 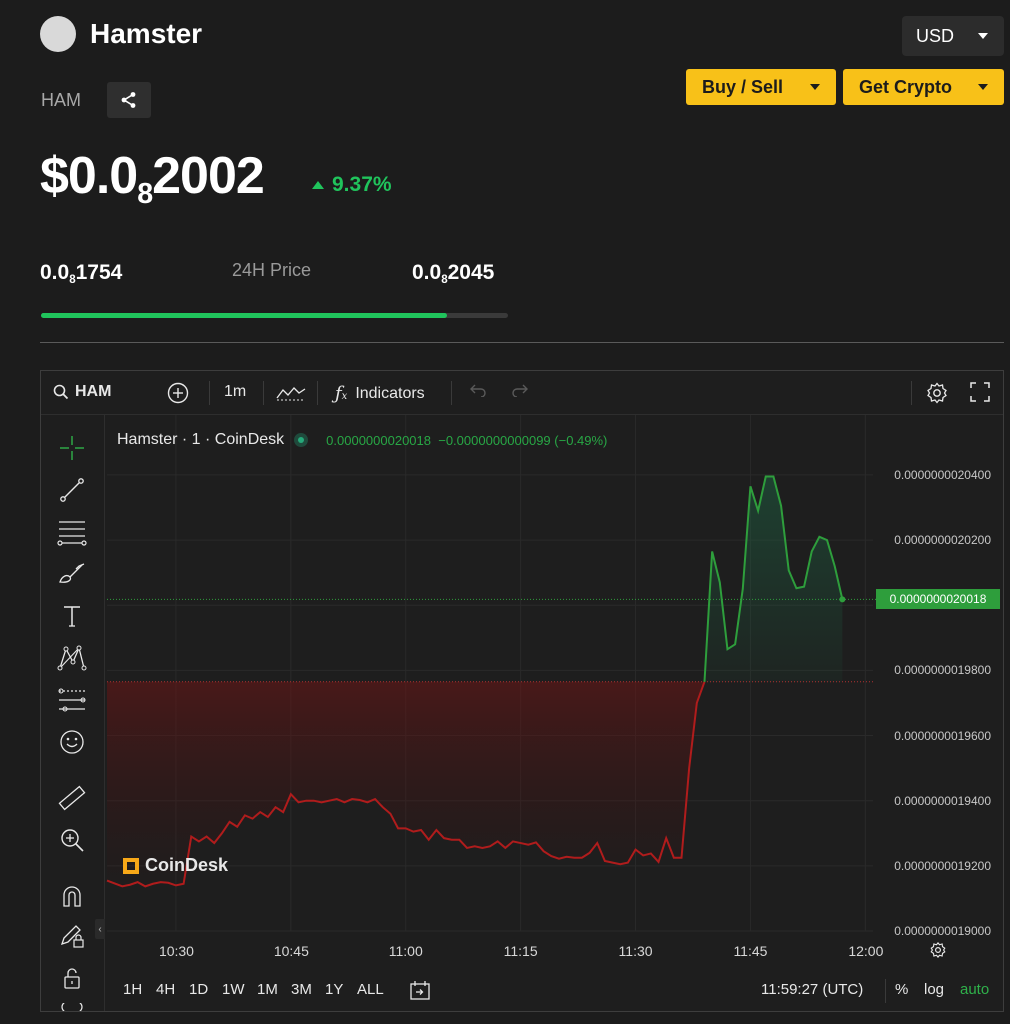 I want to click on coindesk-watermark: CoinDesk, so click(x=174, y=865).